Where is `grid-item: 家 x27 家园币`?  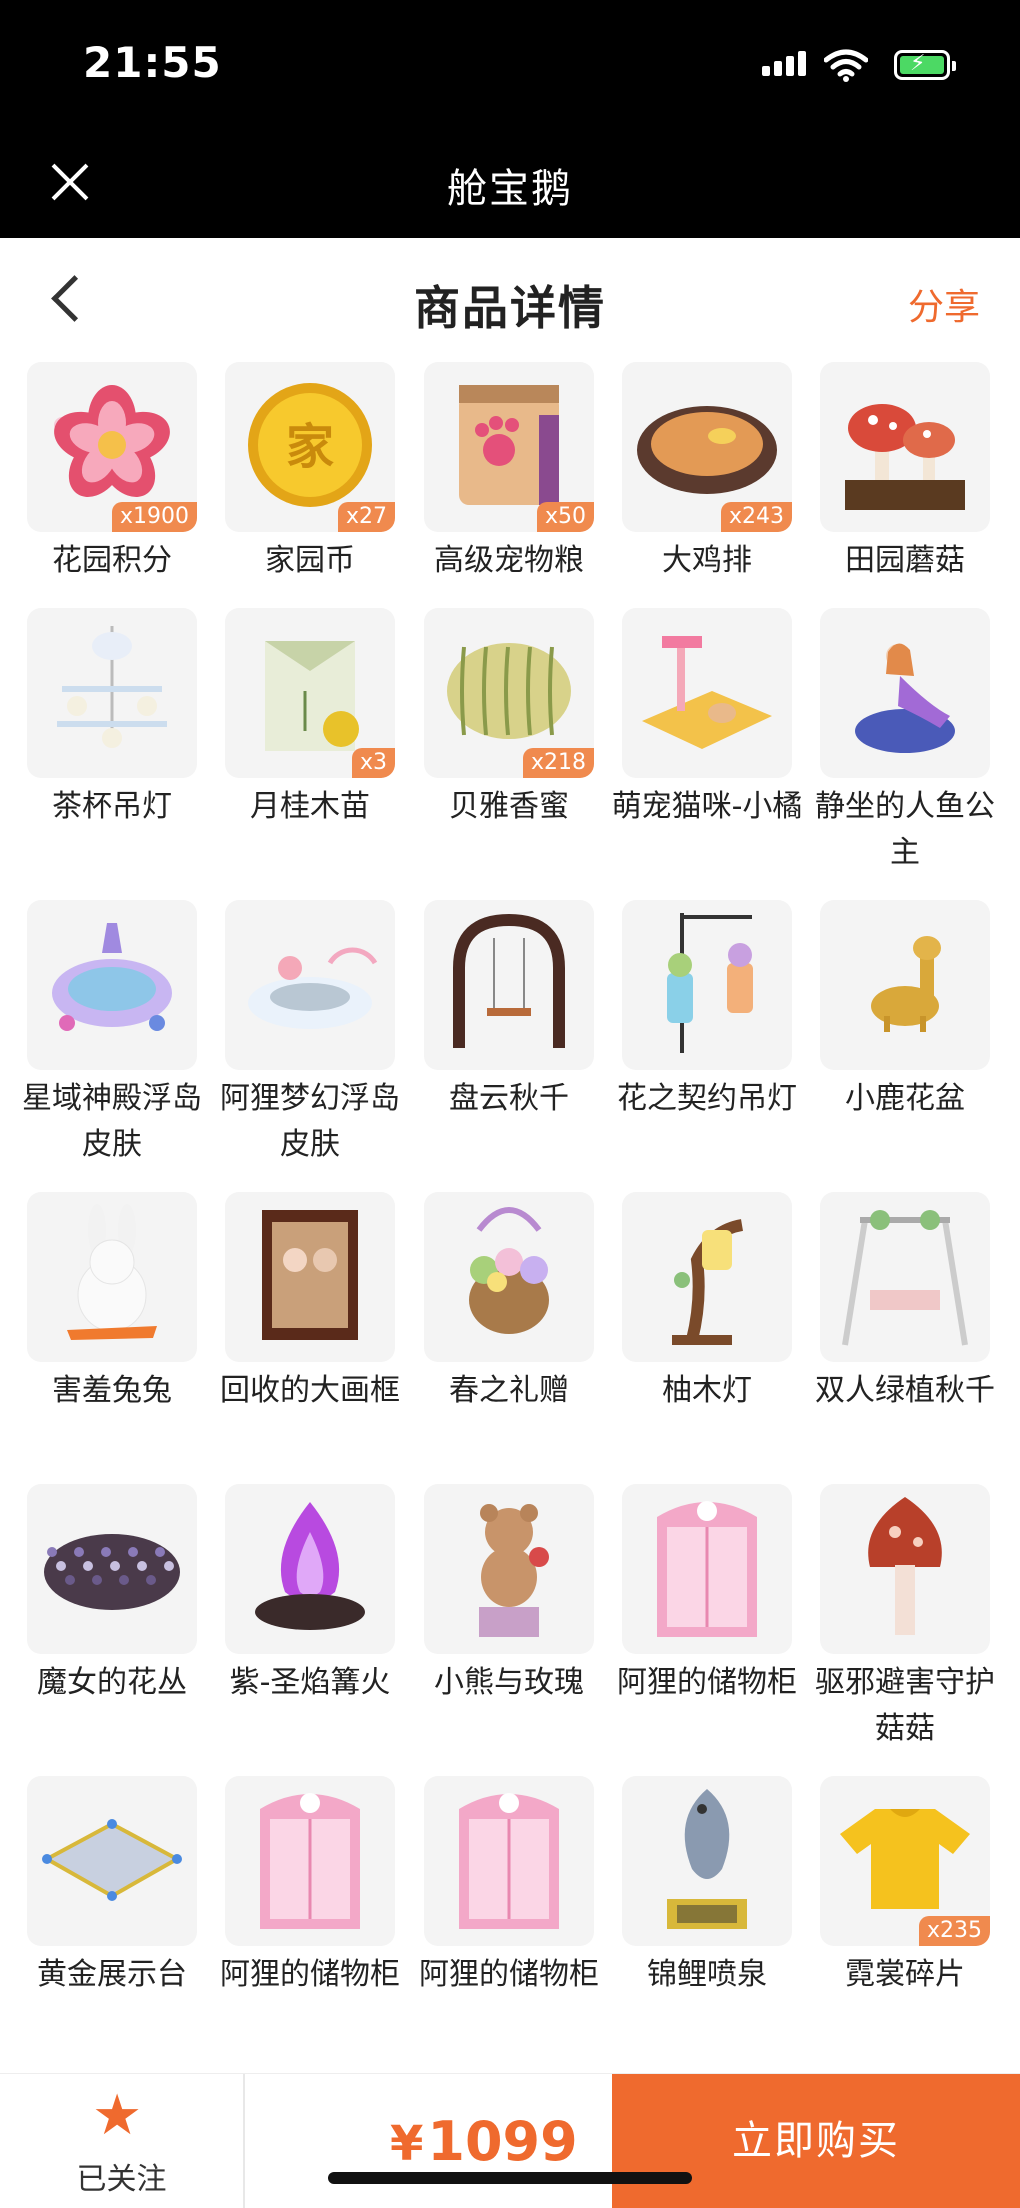 grid-item: 家 x27 家园币 is located at coordinates (310, 473).